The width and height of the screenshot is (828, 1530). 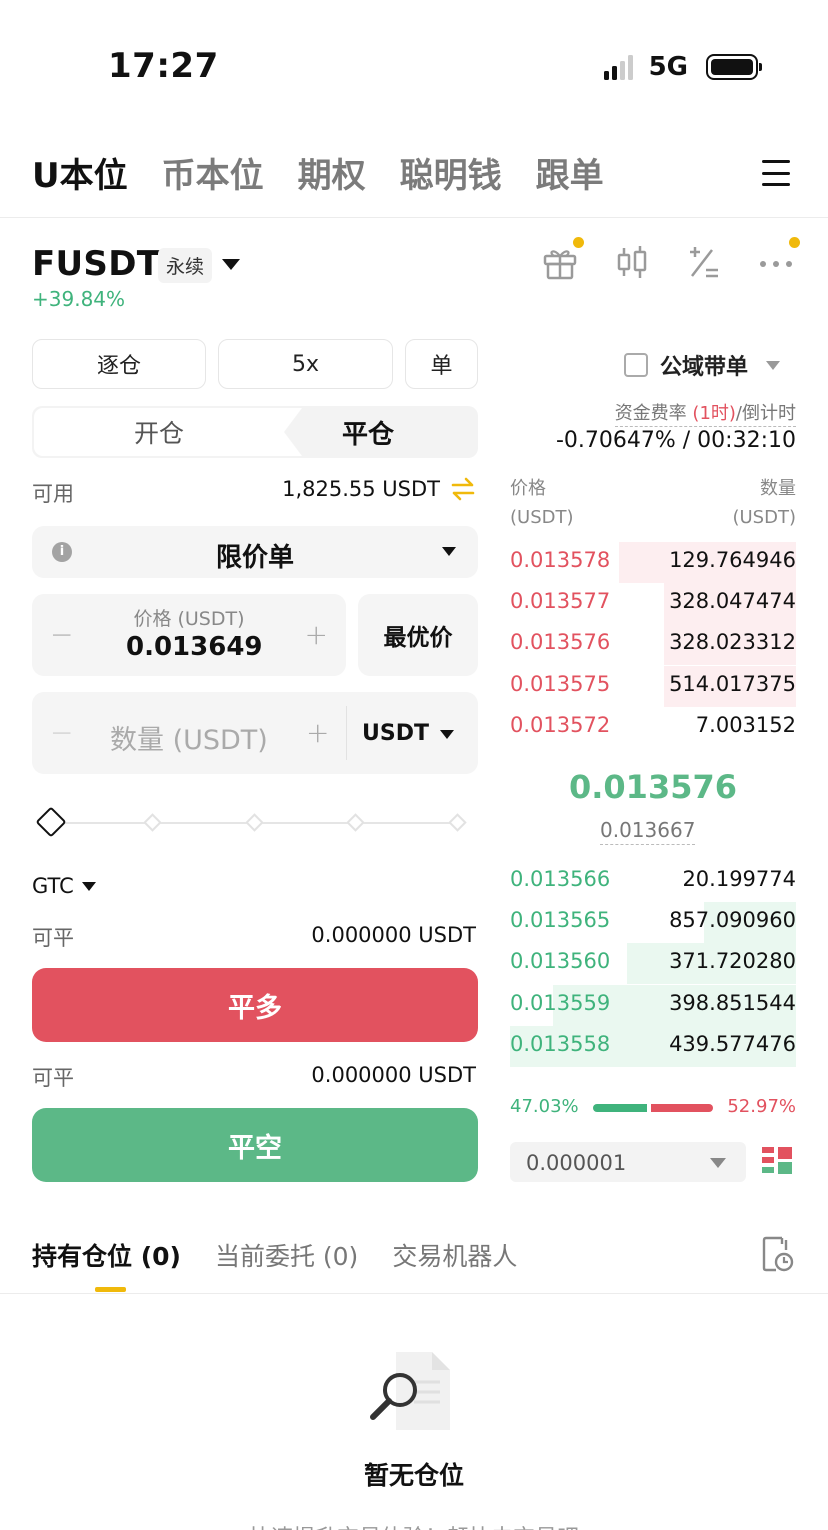 I want to click on tab-coin-margined: 币本位, so click(x=213, y=172).